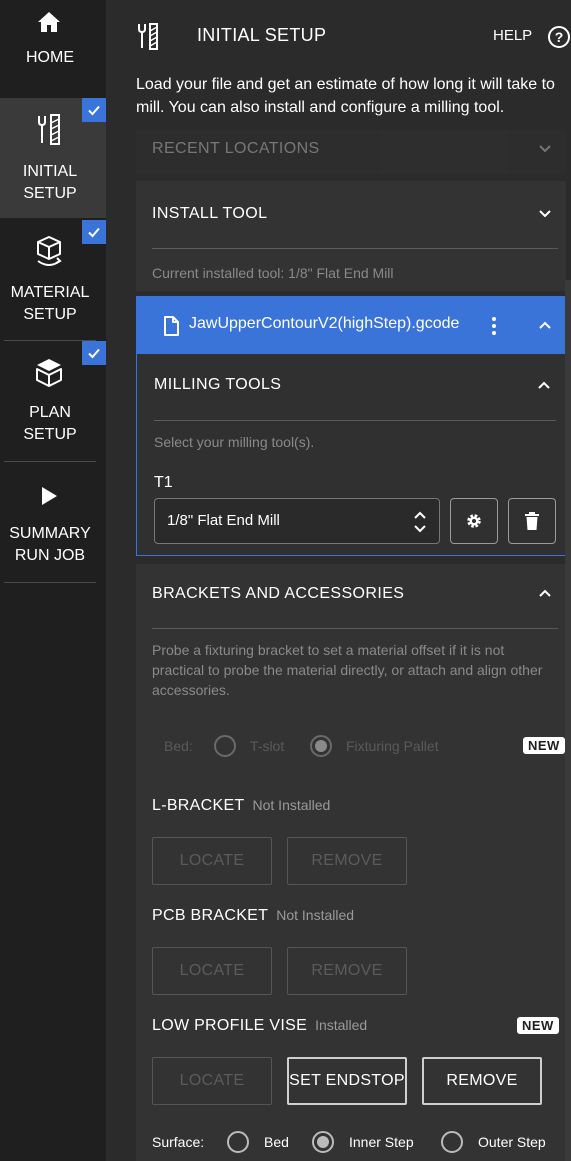 This screenshot has width=571, height=1161. Describe the element at coordinates (512, 1142) in the screenshot. I see `surface-option-label: Outer Step` at that location.